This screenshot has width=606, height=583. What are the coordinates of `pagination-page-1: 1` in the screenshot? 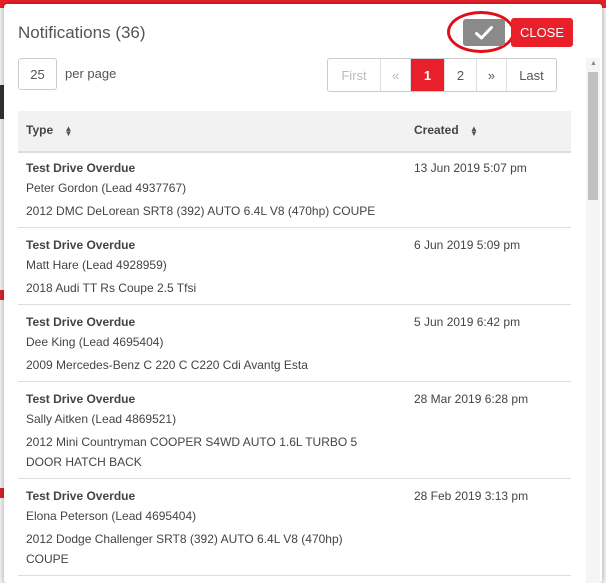 It's located at (427, 75).